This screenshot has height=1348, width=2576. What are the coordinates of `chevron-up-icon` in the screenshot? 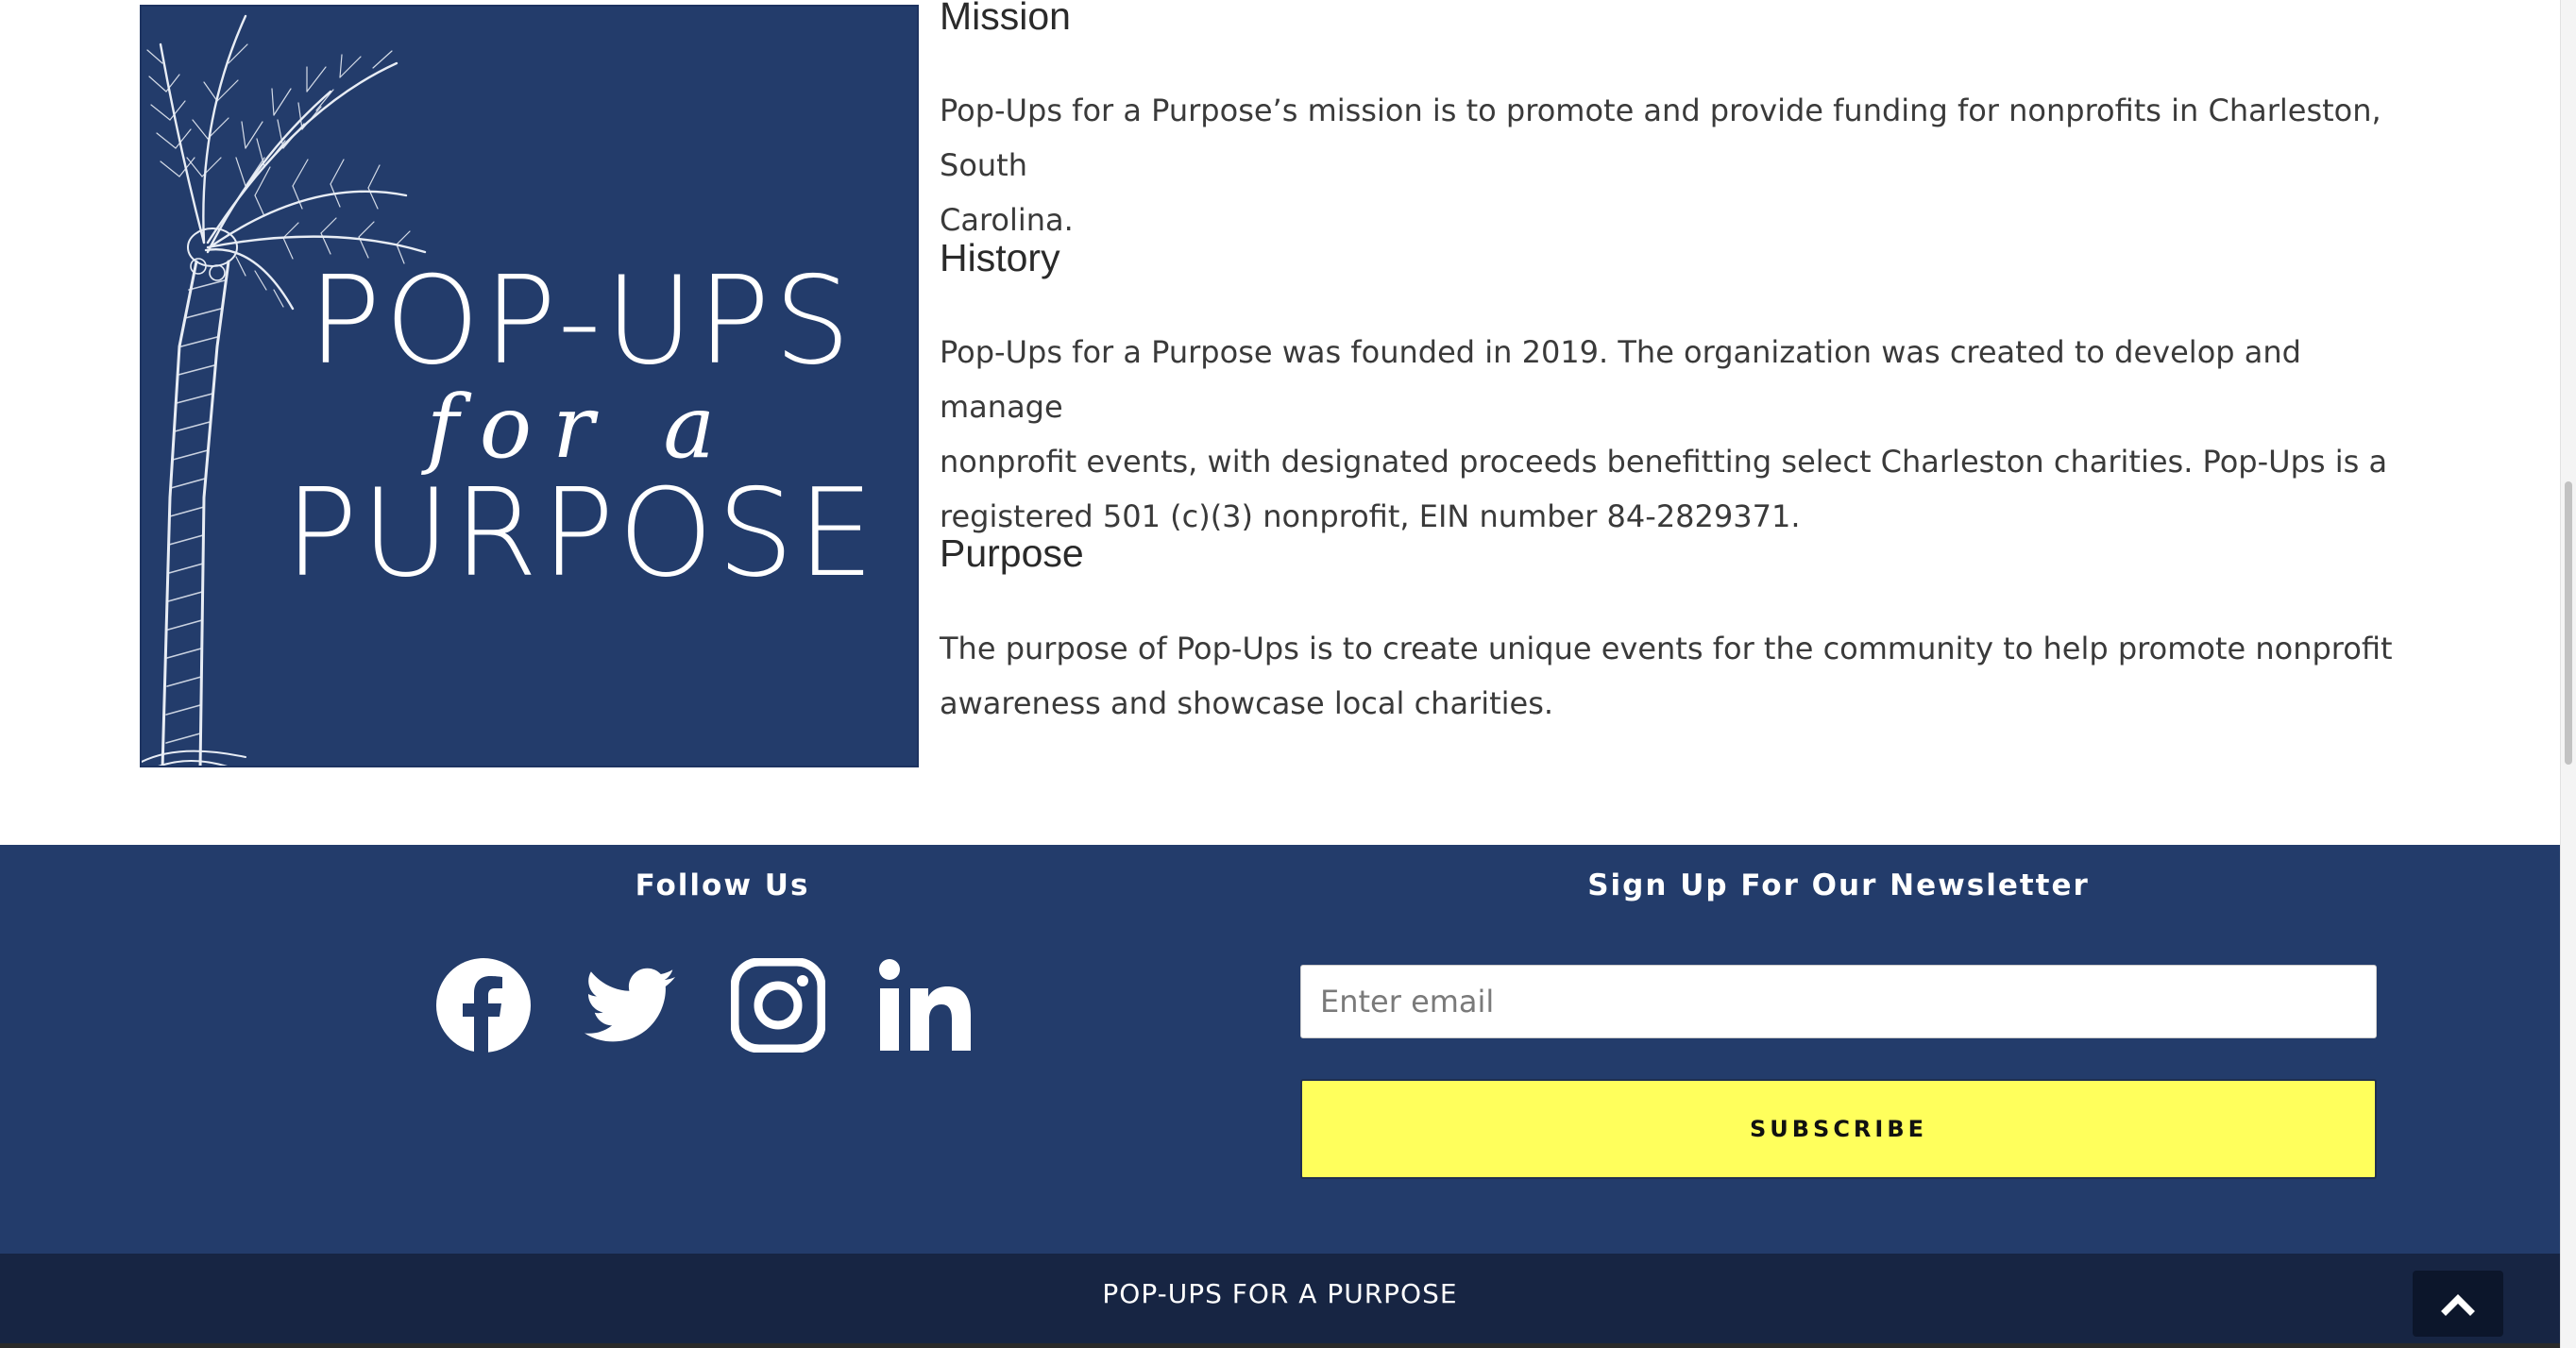 It's located at (2458, 1305).